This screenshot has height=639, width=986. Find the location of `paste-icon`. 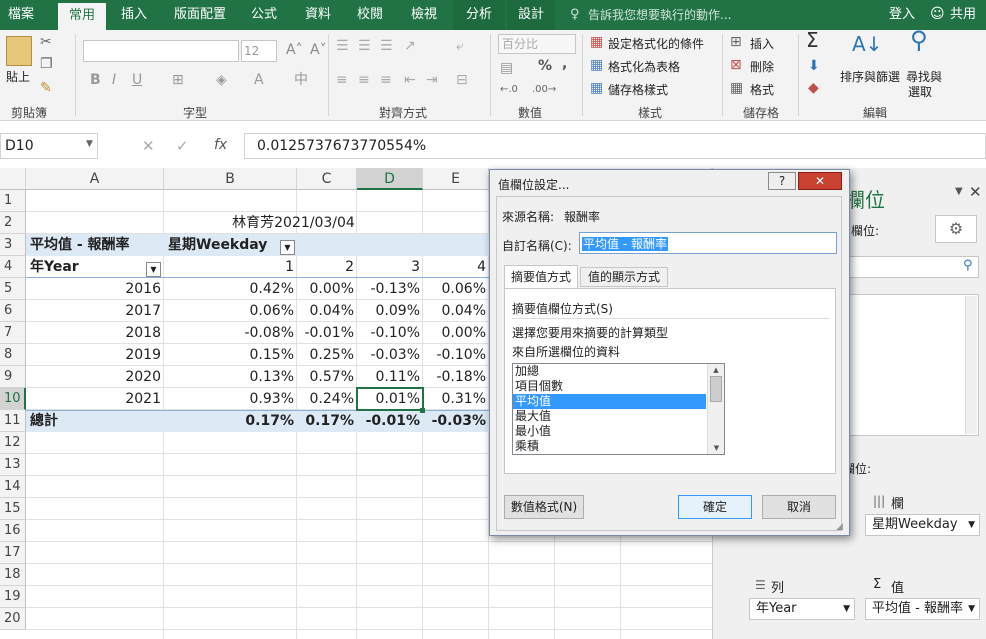

paste-icon is located at coordinates (19, 51).